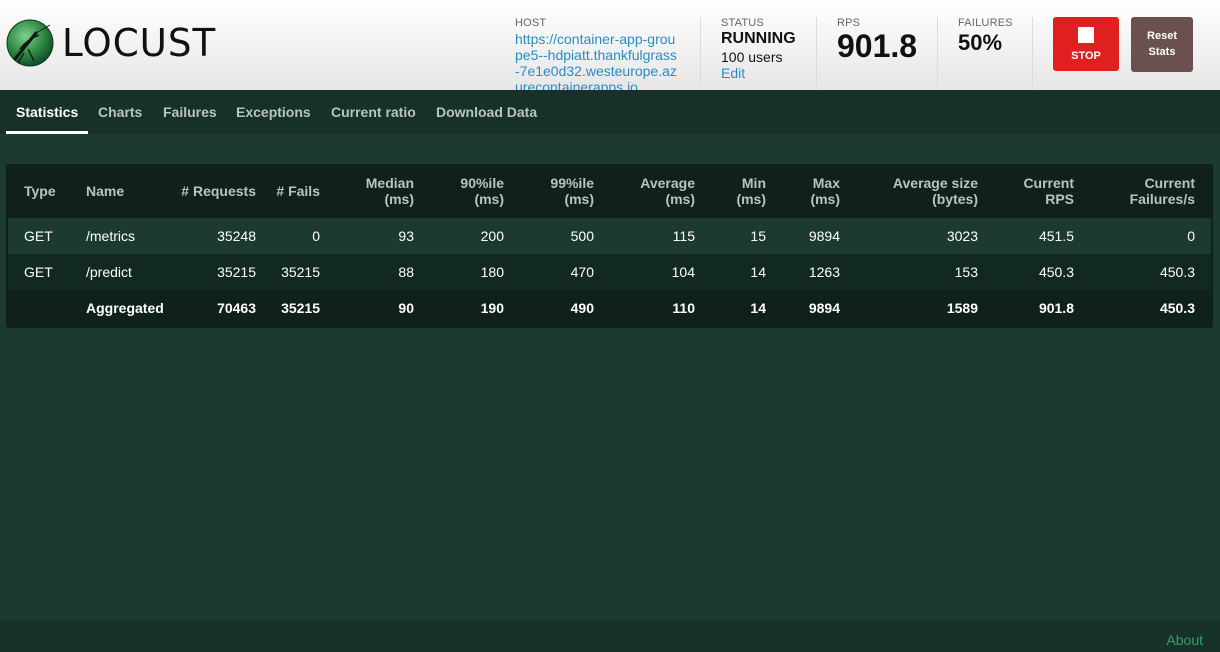  I want to click on column-header: Max (ms), so click(819, 191).